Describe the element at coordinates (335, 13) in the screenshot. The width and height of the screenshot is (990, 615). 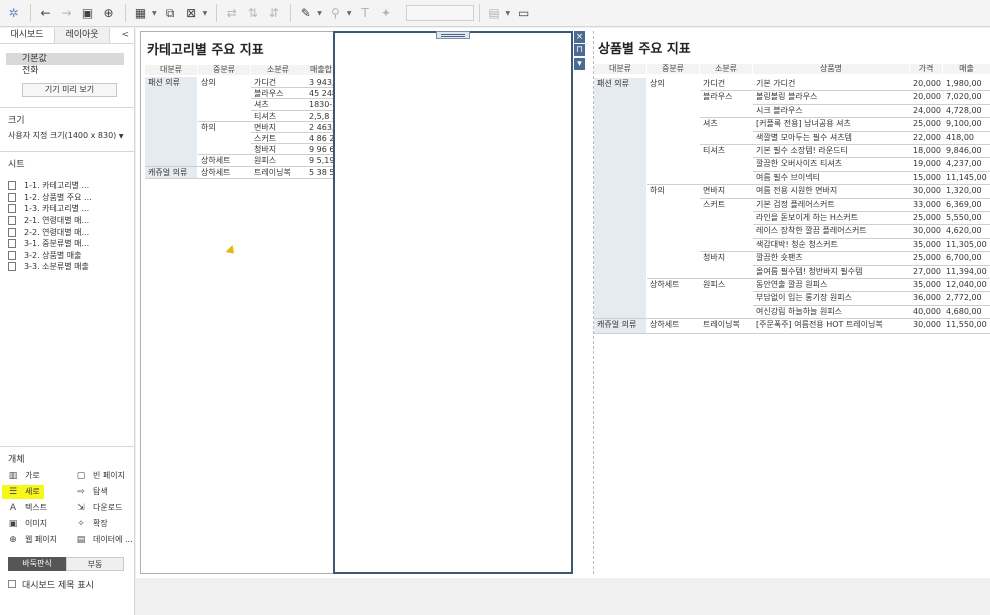
I see `group-icon: ⚲` at that location.